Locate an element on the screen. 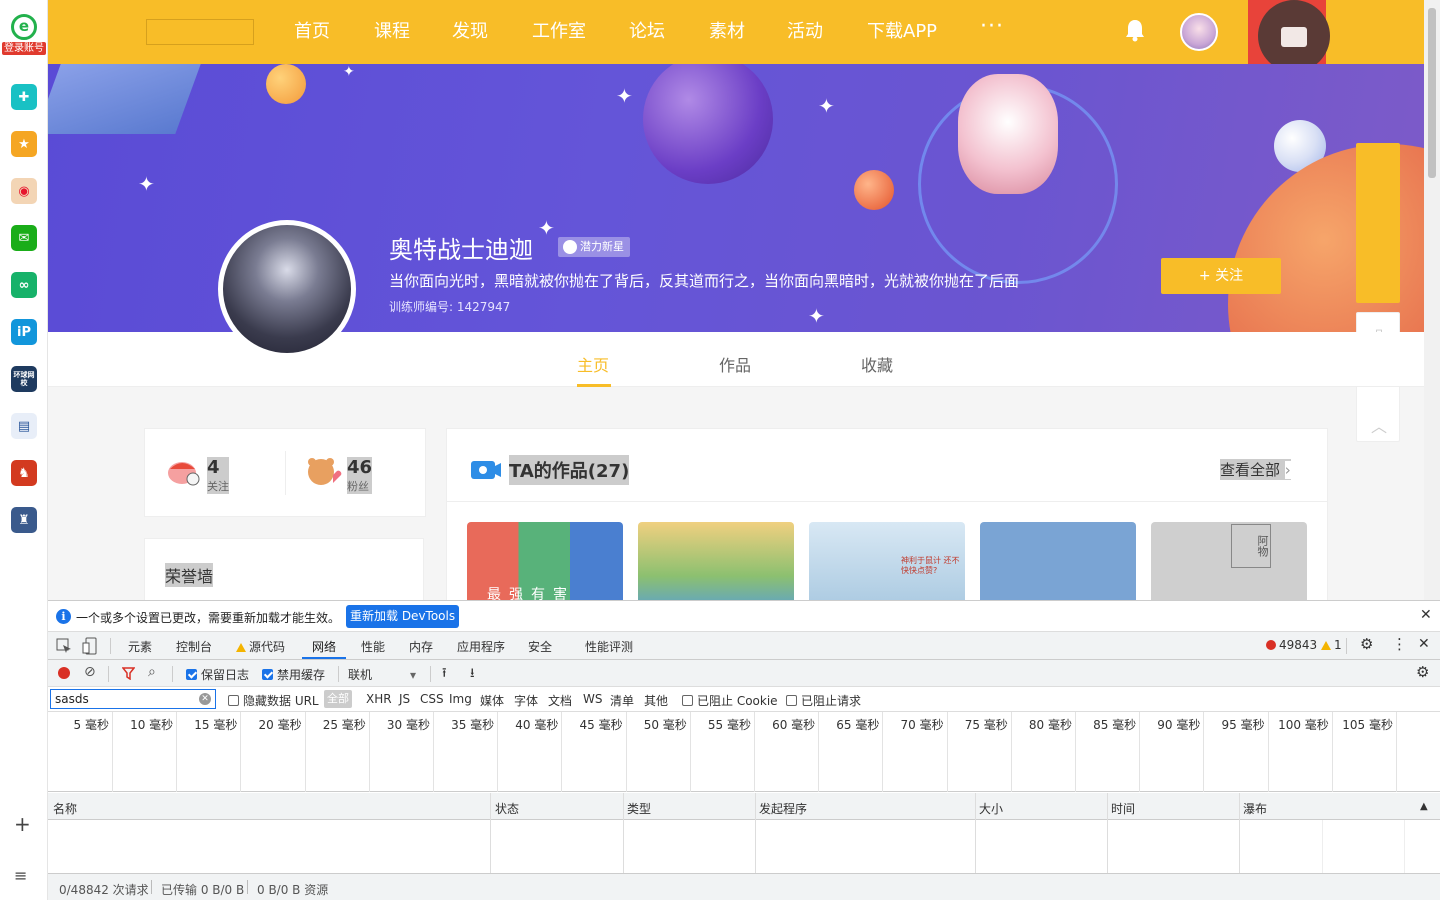  nav-discover: 发现 is located at coordinates (470, 32).